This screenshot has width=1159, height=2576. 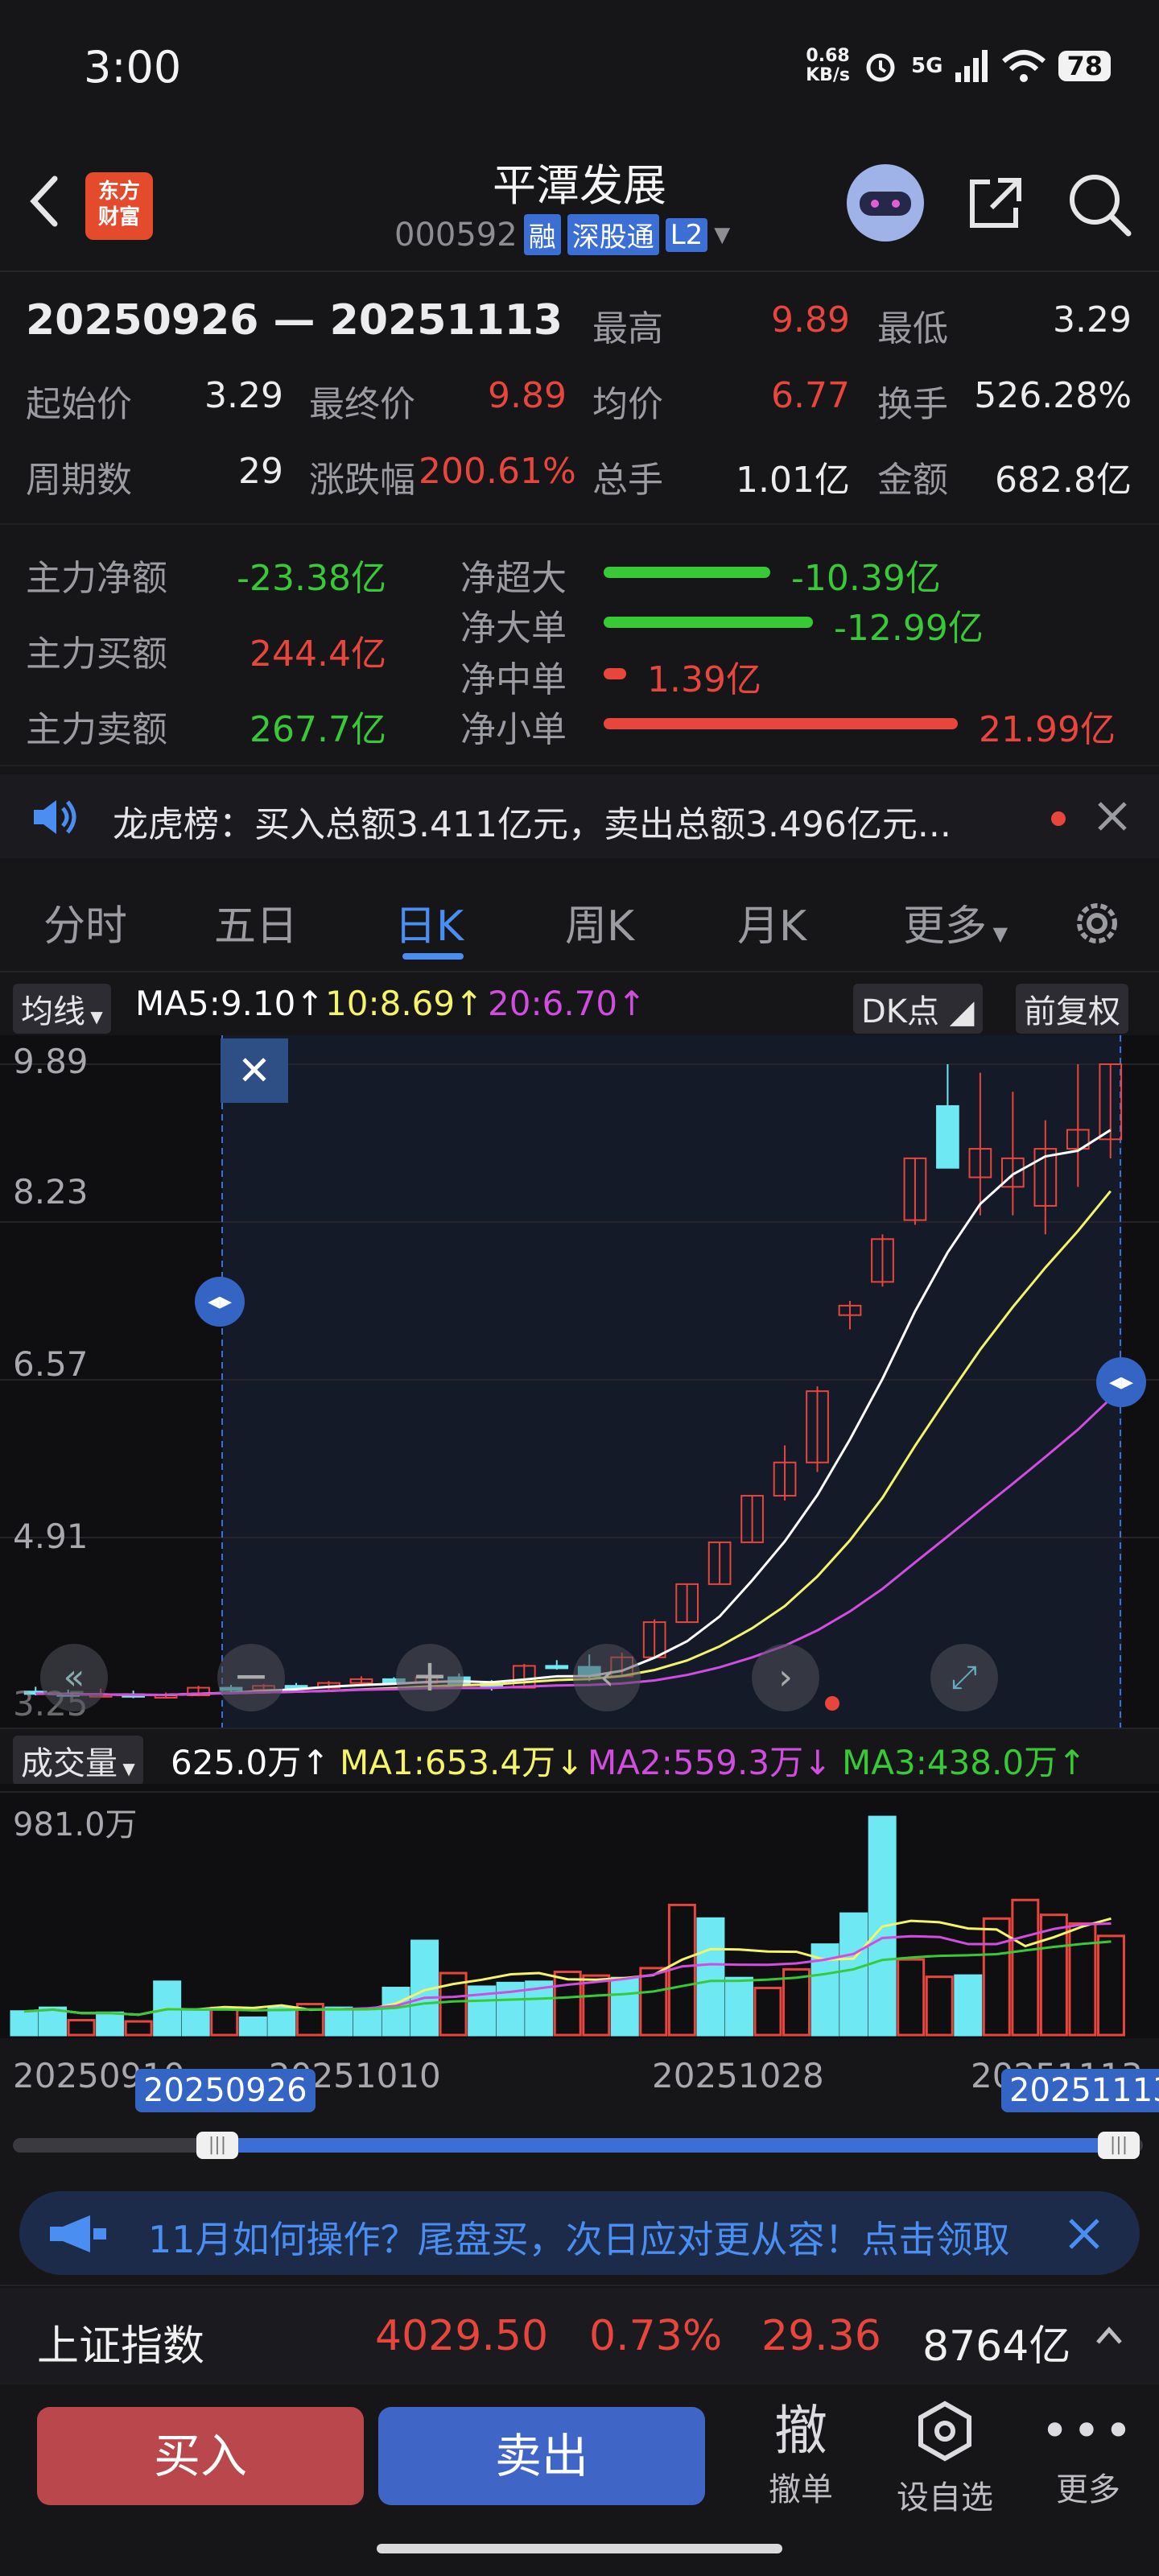 I want to click on price-axis-4: 4.91, so click(x=51, y=1536).